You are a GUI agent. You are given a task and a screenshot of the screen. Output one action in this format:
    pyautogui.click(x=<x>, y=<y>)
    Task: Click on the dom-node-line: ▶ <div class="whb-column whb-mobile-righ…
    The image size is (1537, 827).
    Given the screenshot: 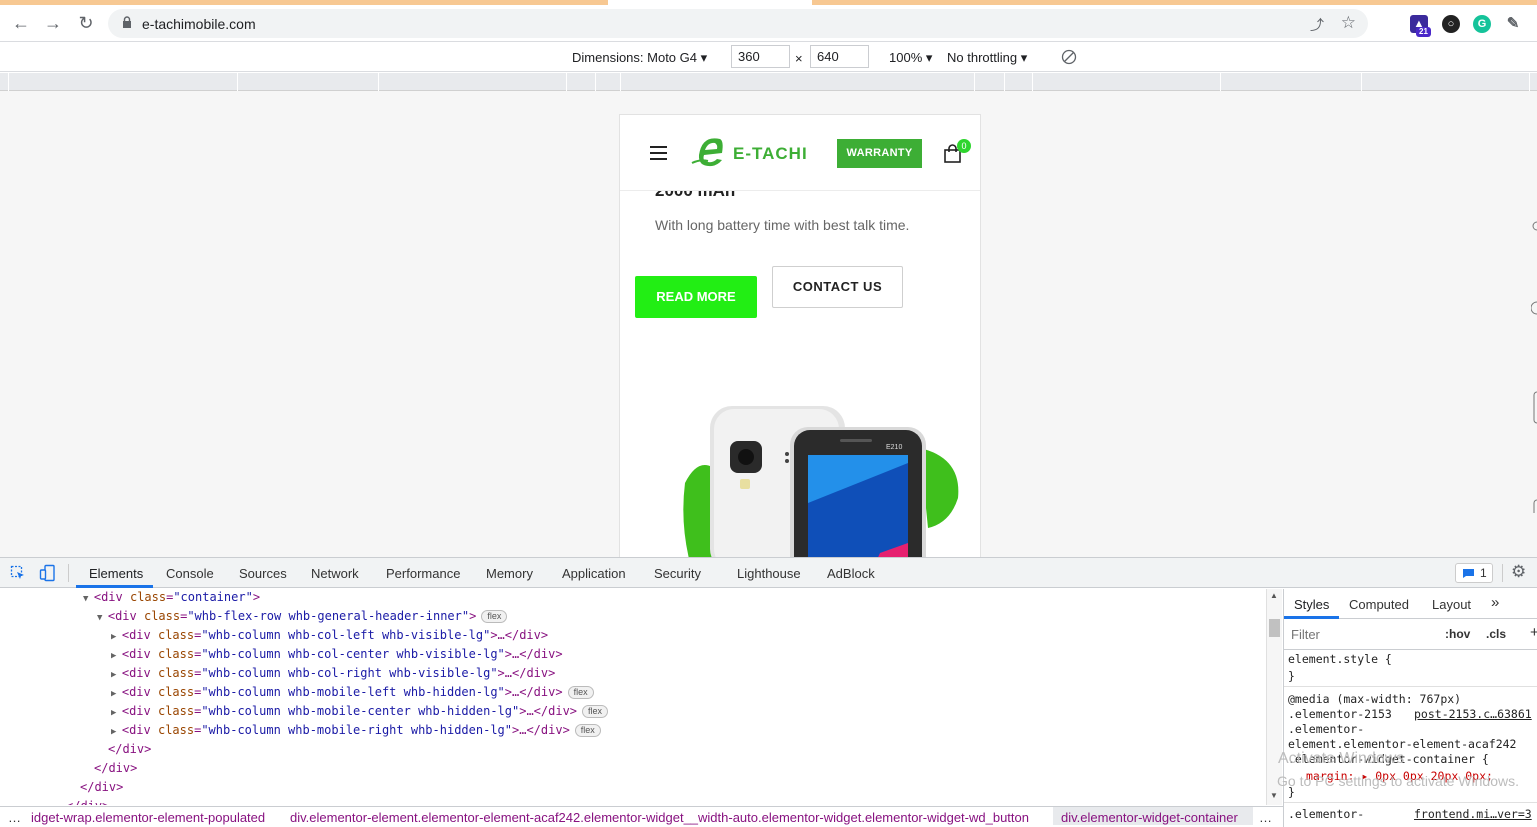 What is the action you would take?
    pyautogui.click(x=356, y=730)
    